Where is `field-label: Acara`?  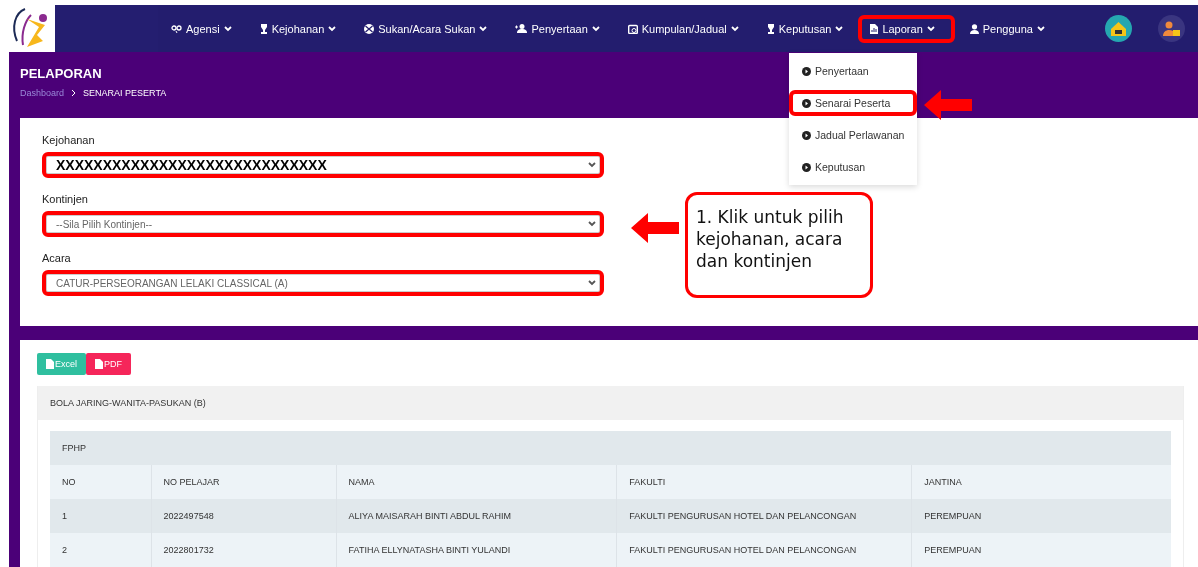
field-label: Acara is located at coordinates (56, 258).